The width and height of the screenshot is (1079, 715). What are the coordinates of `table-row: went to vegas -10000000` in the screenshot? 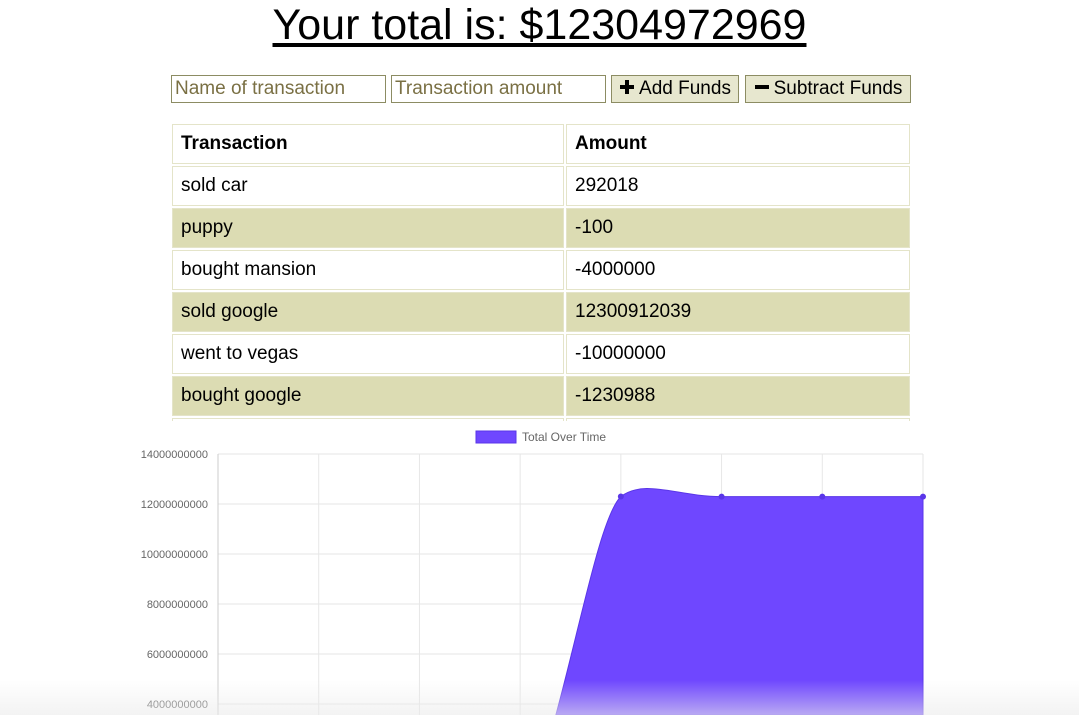 It's located at (541, 354).